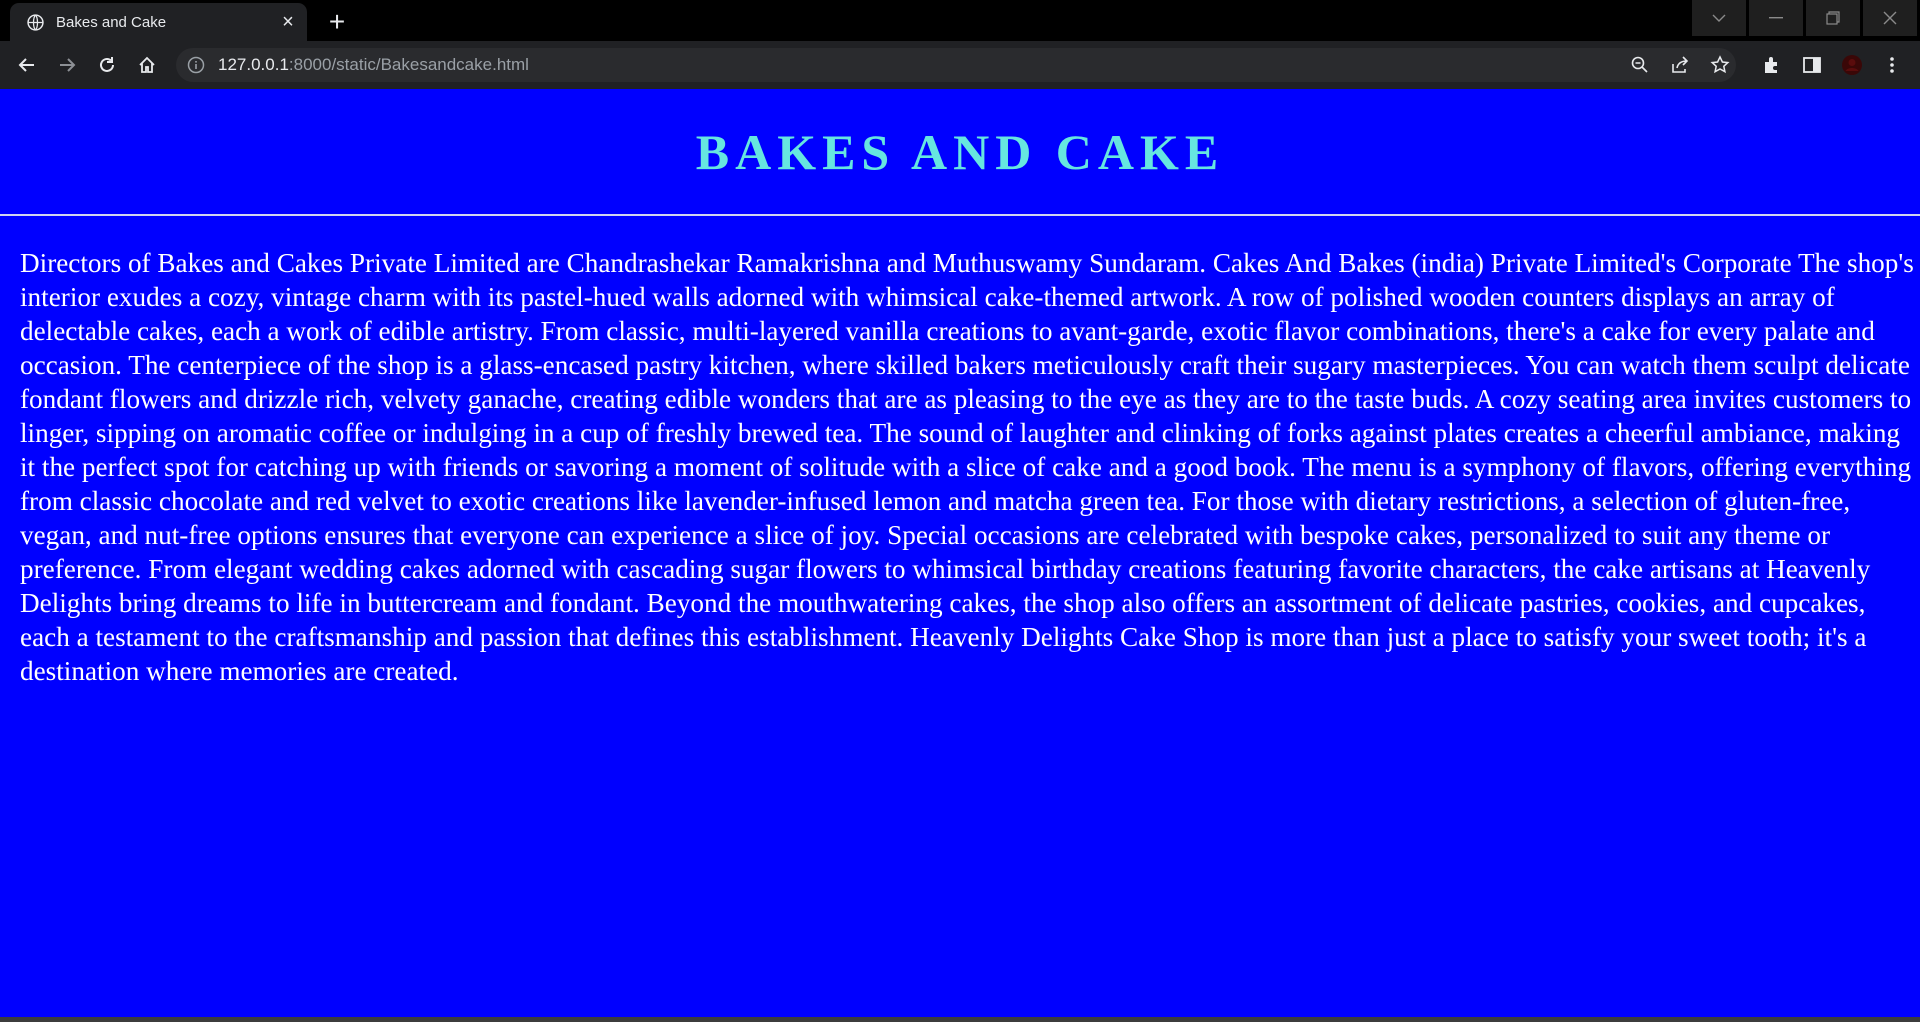 This screenshot has height=1022, width=1920. I want to click on profile-icon, so click(1852, 65).